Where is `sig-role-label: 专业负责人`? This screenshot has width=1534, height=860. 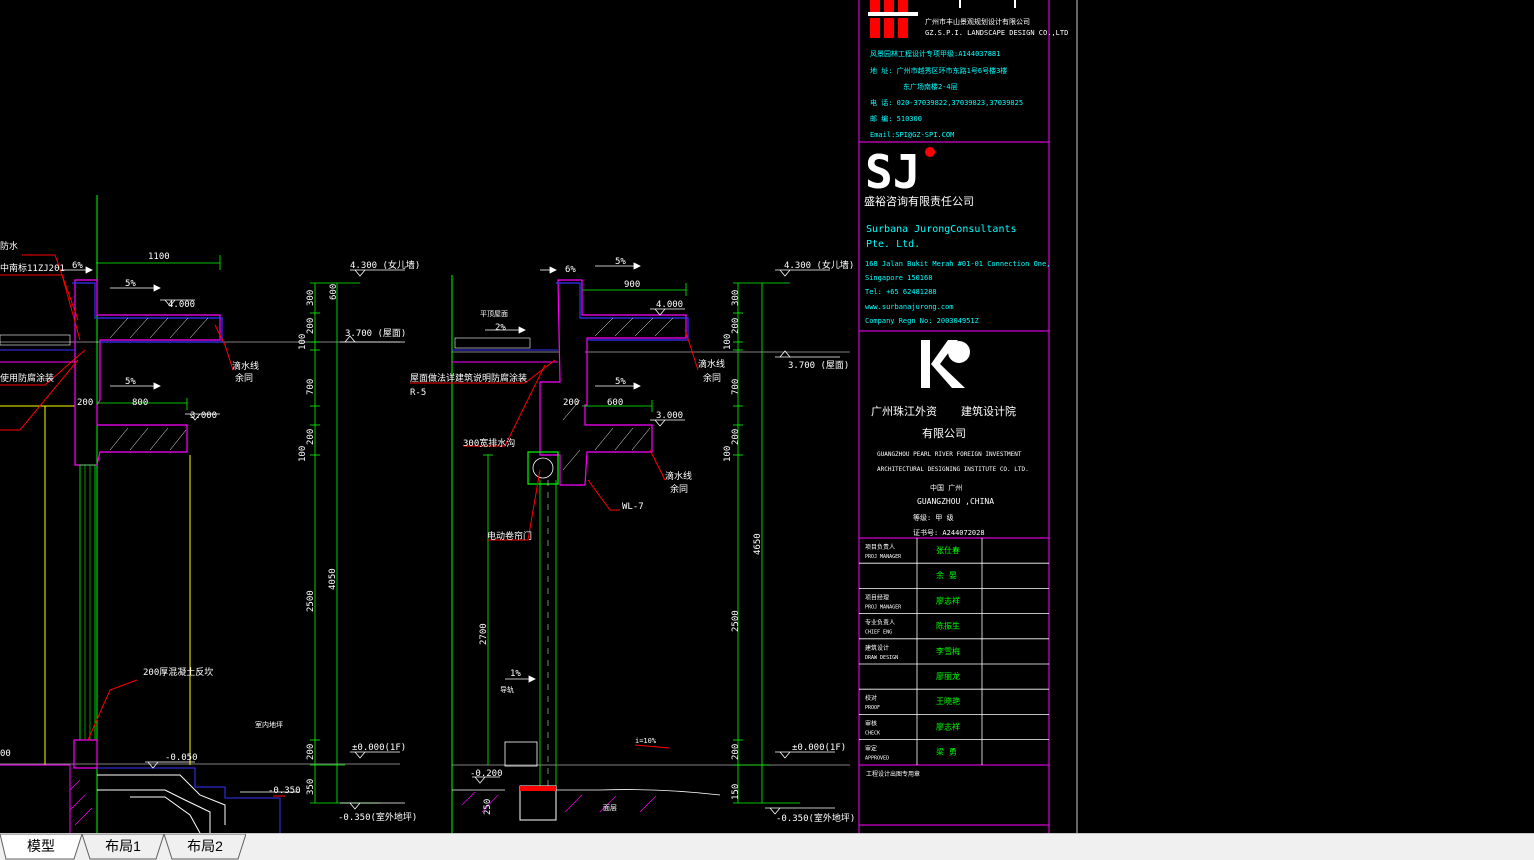 sig-role-label: 专业负责人 is located at coordinates (880, 623).